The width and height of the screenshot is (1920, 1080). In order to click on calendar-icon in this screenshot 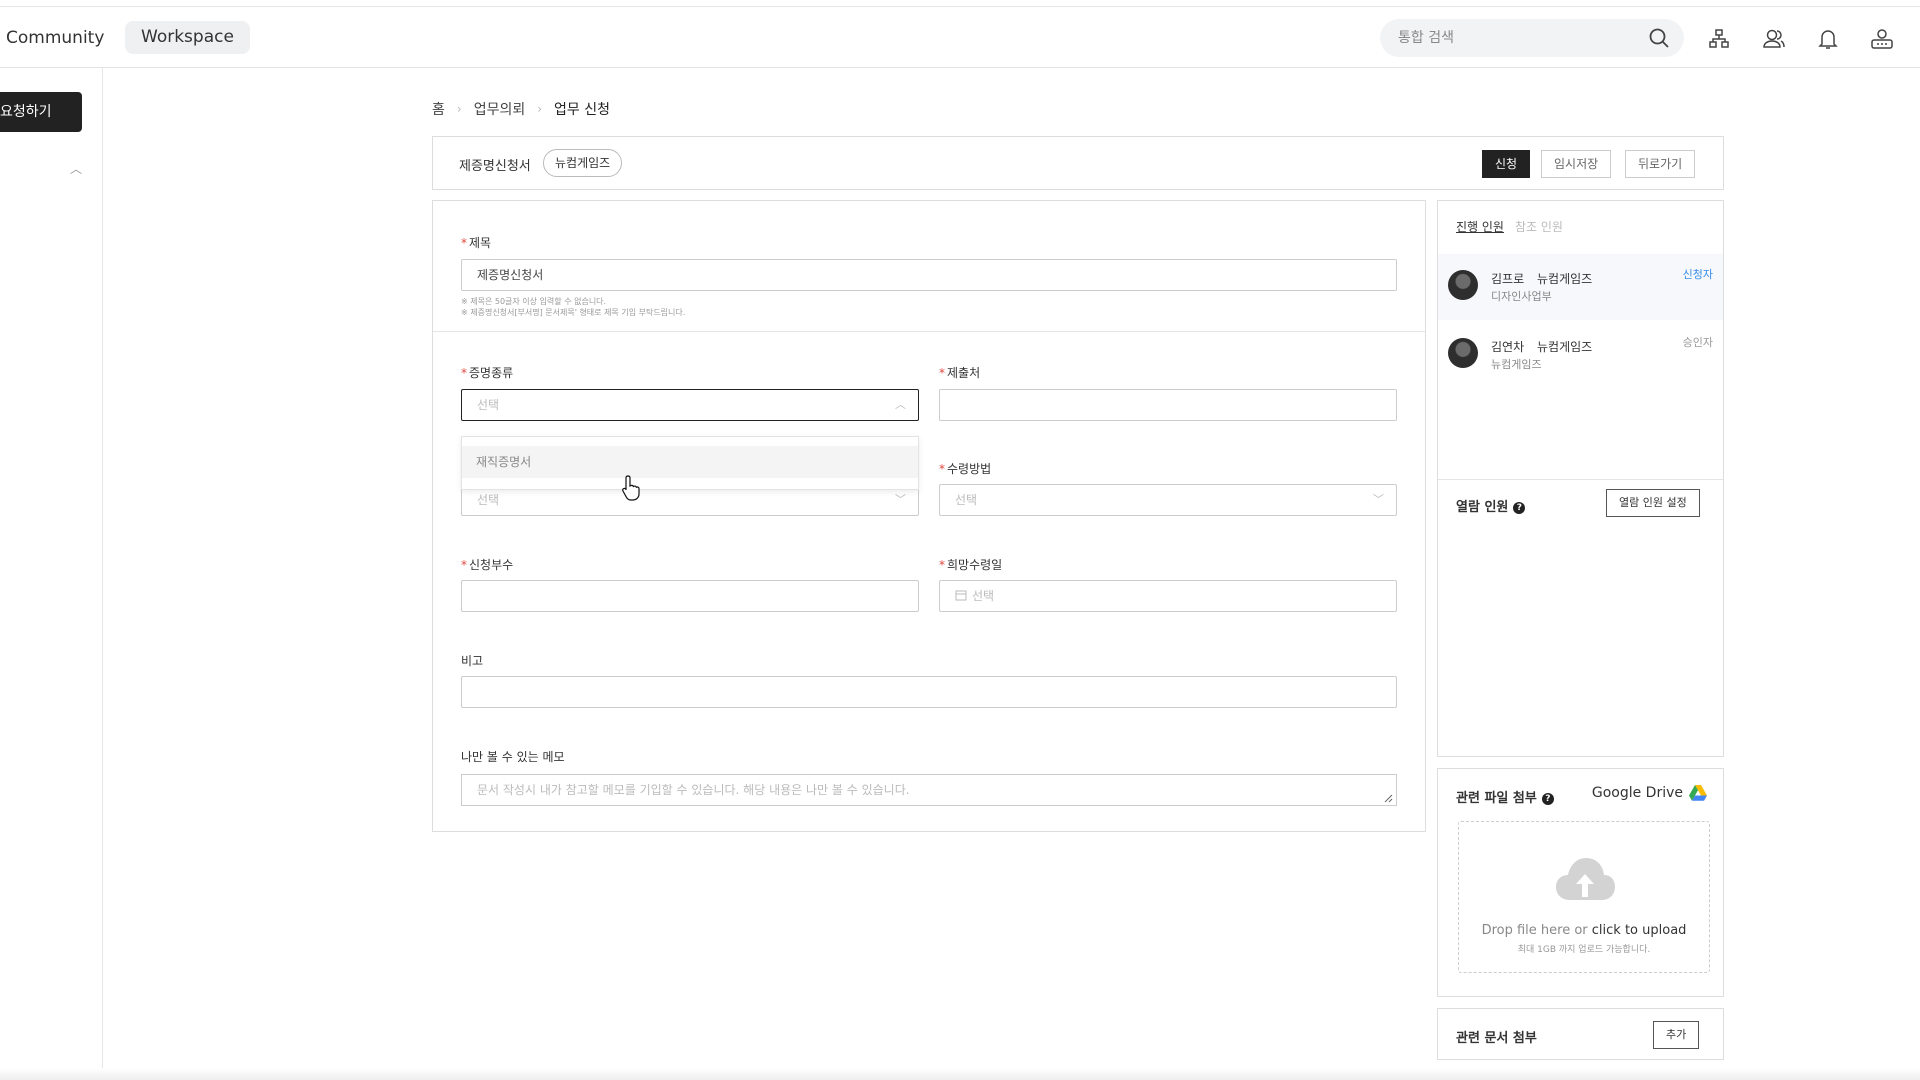, I will do `click(961, 595)`.